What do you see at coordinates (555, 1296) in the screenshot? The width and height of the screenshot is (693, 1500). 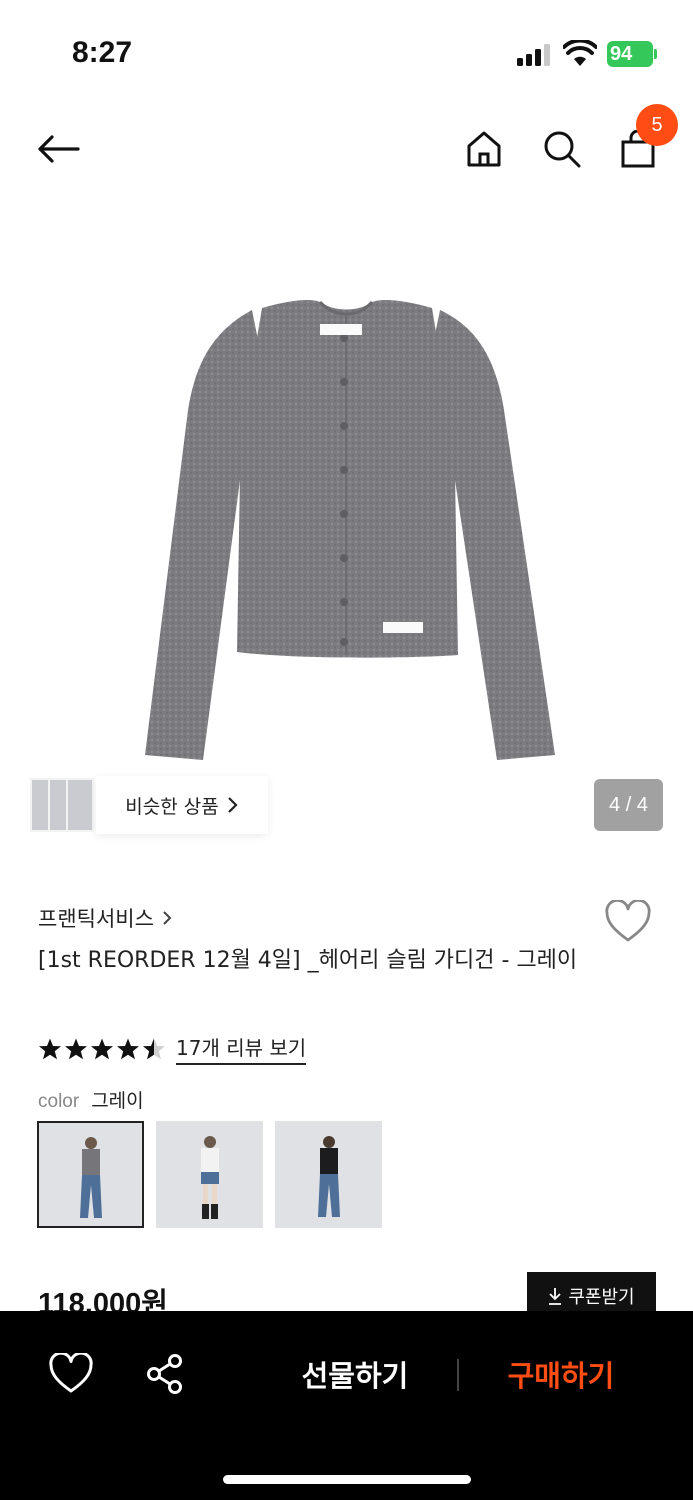 I see `download-icon` at bounding box center [555, 1296].